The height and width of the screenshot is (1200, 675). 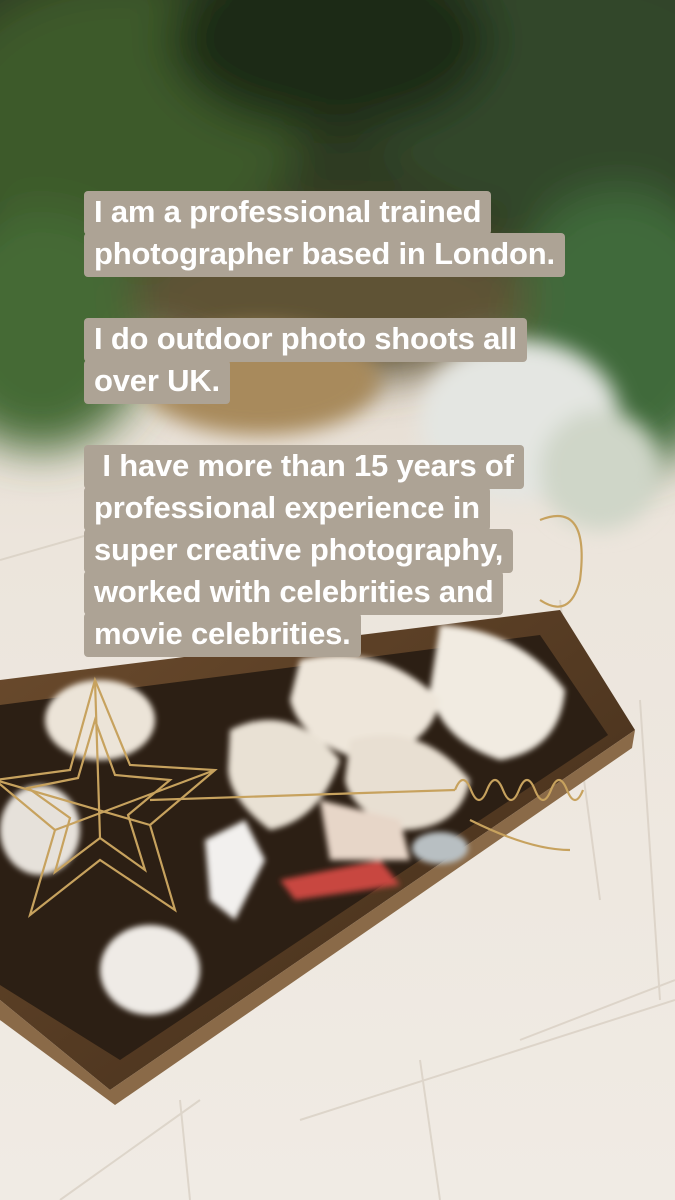 What do you see at coordinates (305, 340) in the screenshot?
I see `caption-line: I do outdoor photo shoots all` at bounding box center [305, 340].